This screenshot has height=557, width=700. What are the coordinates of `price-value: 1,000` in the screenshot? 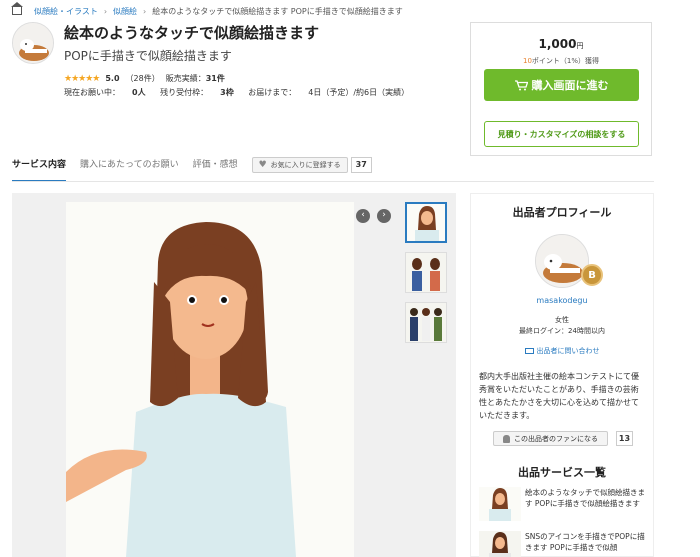 It's located at (557, 44).